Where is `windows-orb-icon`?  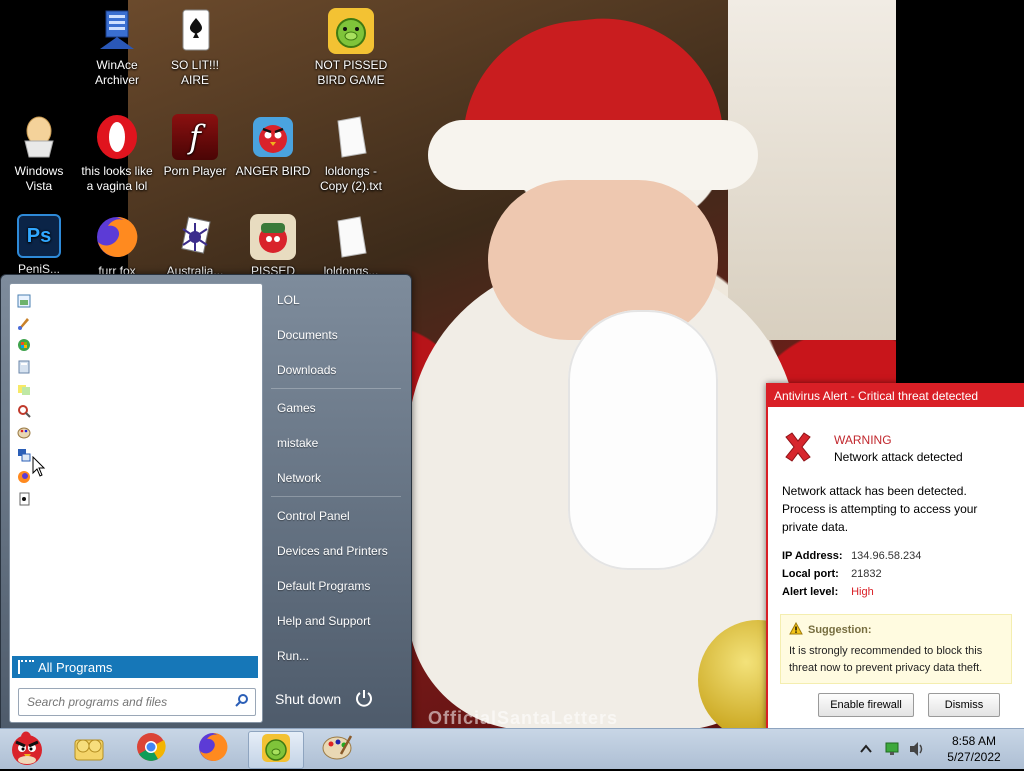 windows-orb-icon is located at coordinates (24, 347).